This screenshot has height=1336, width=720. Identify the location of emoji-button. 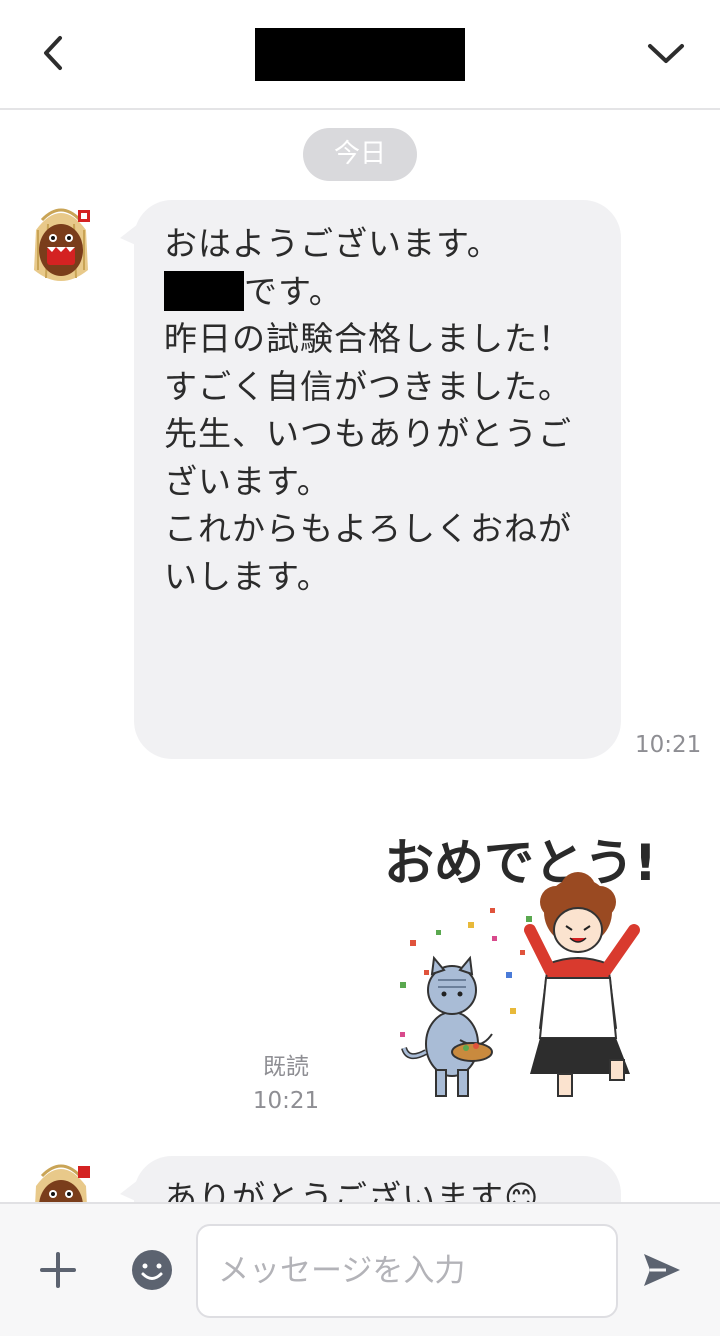
(152, 1270).